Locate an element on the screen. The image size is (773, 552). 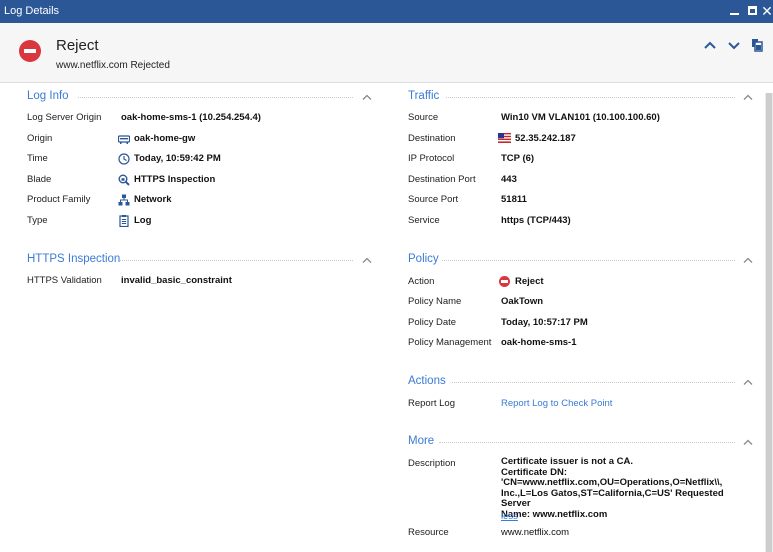
collapse-policy-chevron-up-icon is located at coordinates (748, 260).